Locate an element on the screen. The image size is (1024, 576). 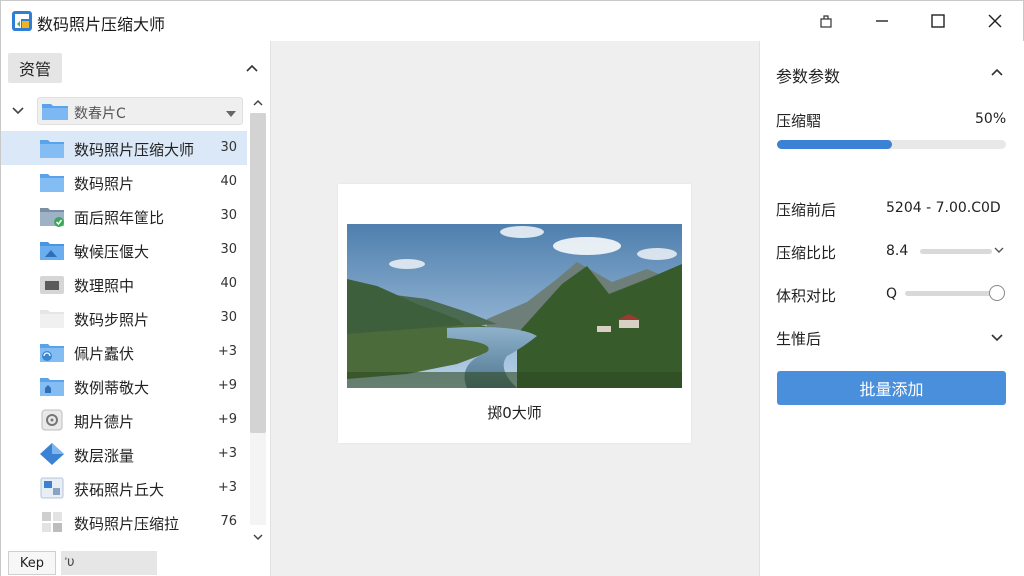
generate-label: 生惟后 is located at coordinates (799, 339).